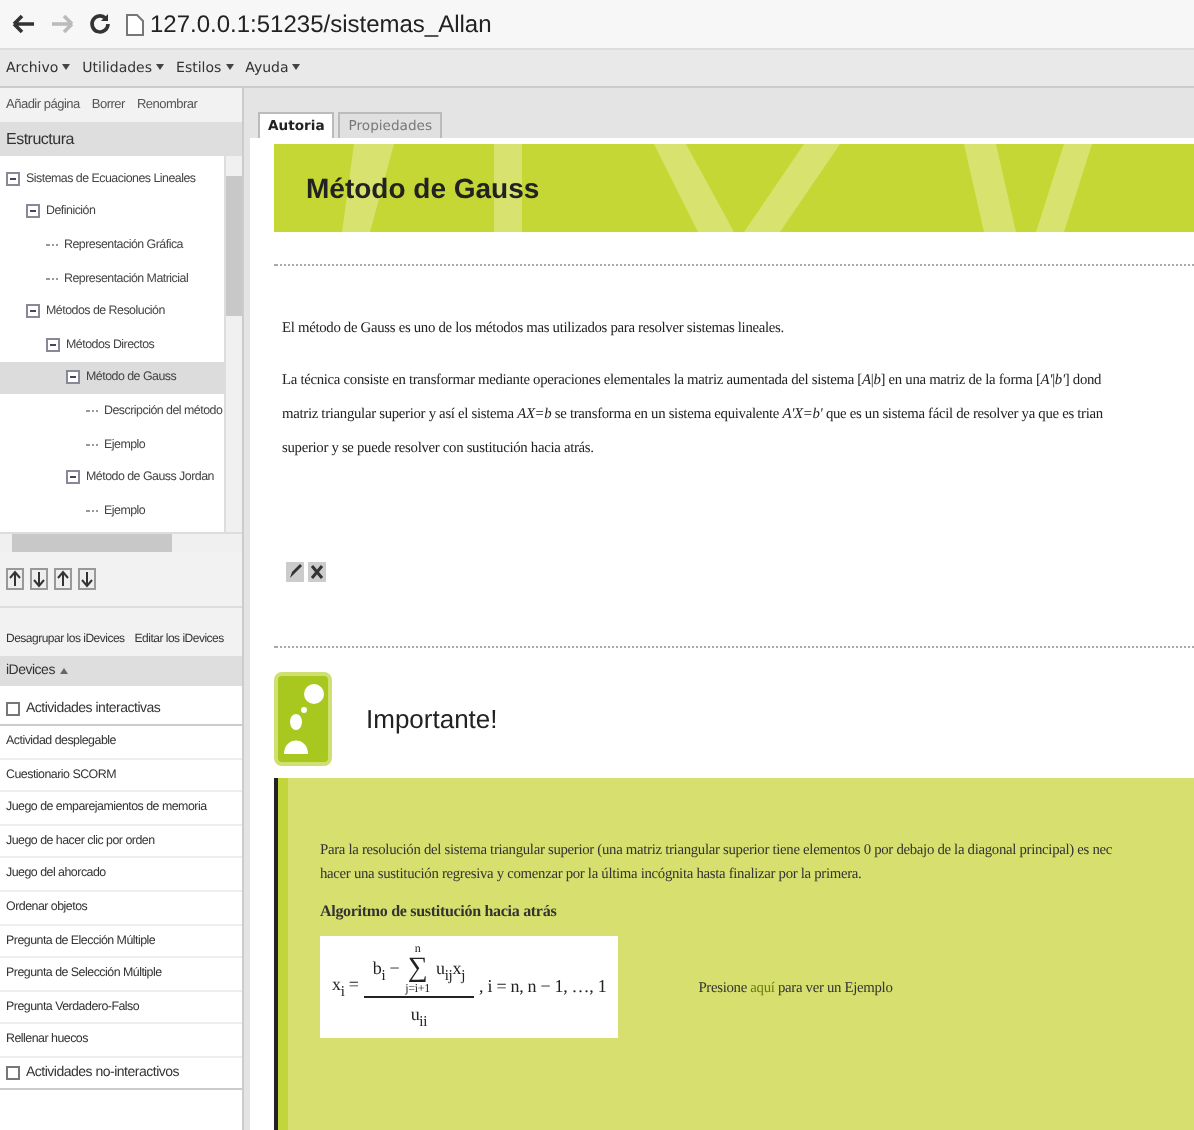  What do you see at coordinates (135, 24) in the screenshot?
I see `page-icon` at bounding box center [135, 24].